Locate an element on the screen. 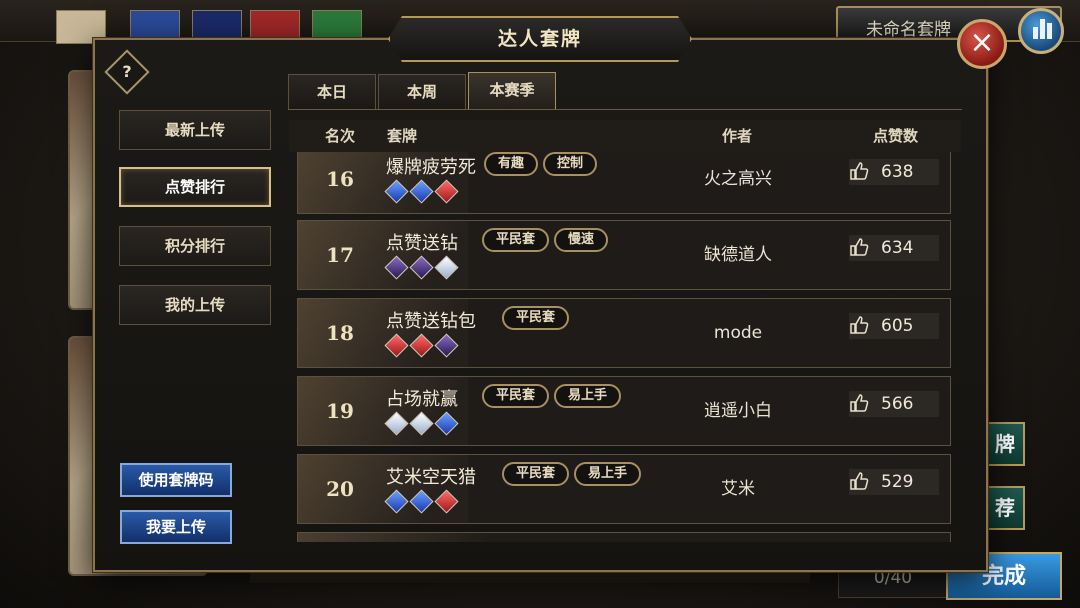 Image resolution: width=1080 pixels, height=608 pixels. background-side-button: 牌 is located at coordinates (1005, 444).